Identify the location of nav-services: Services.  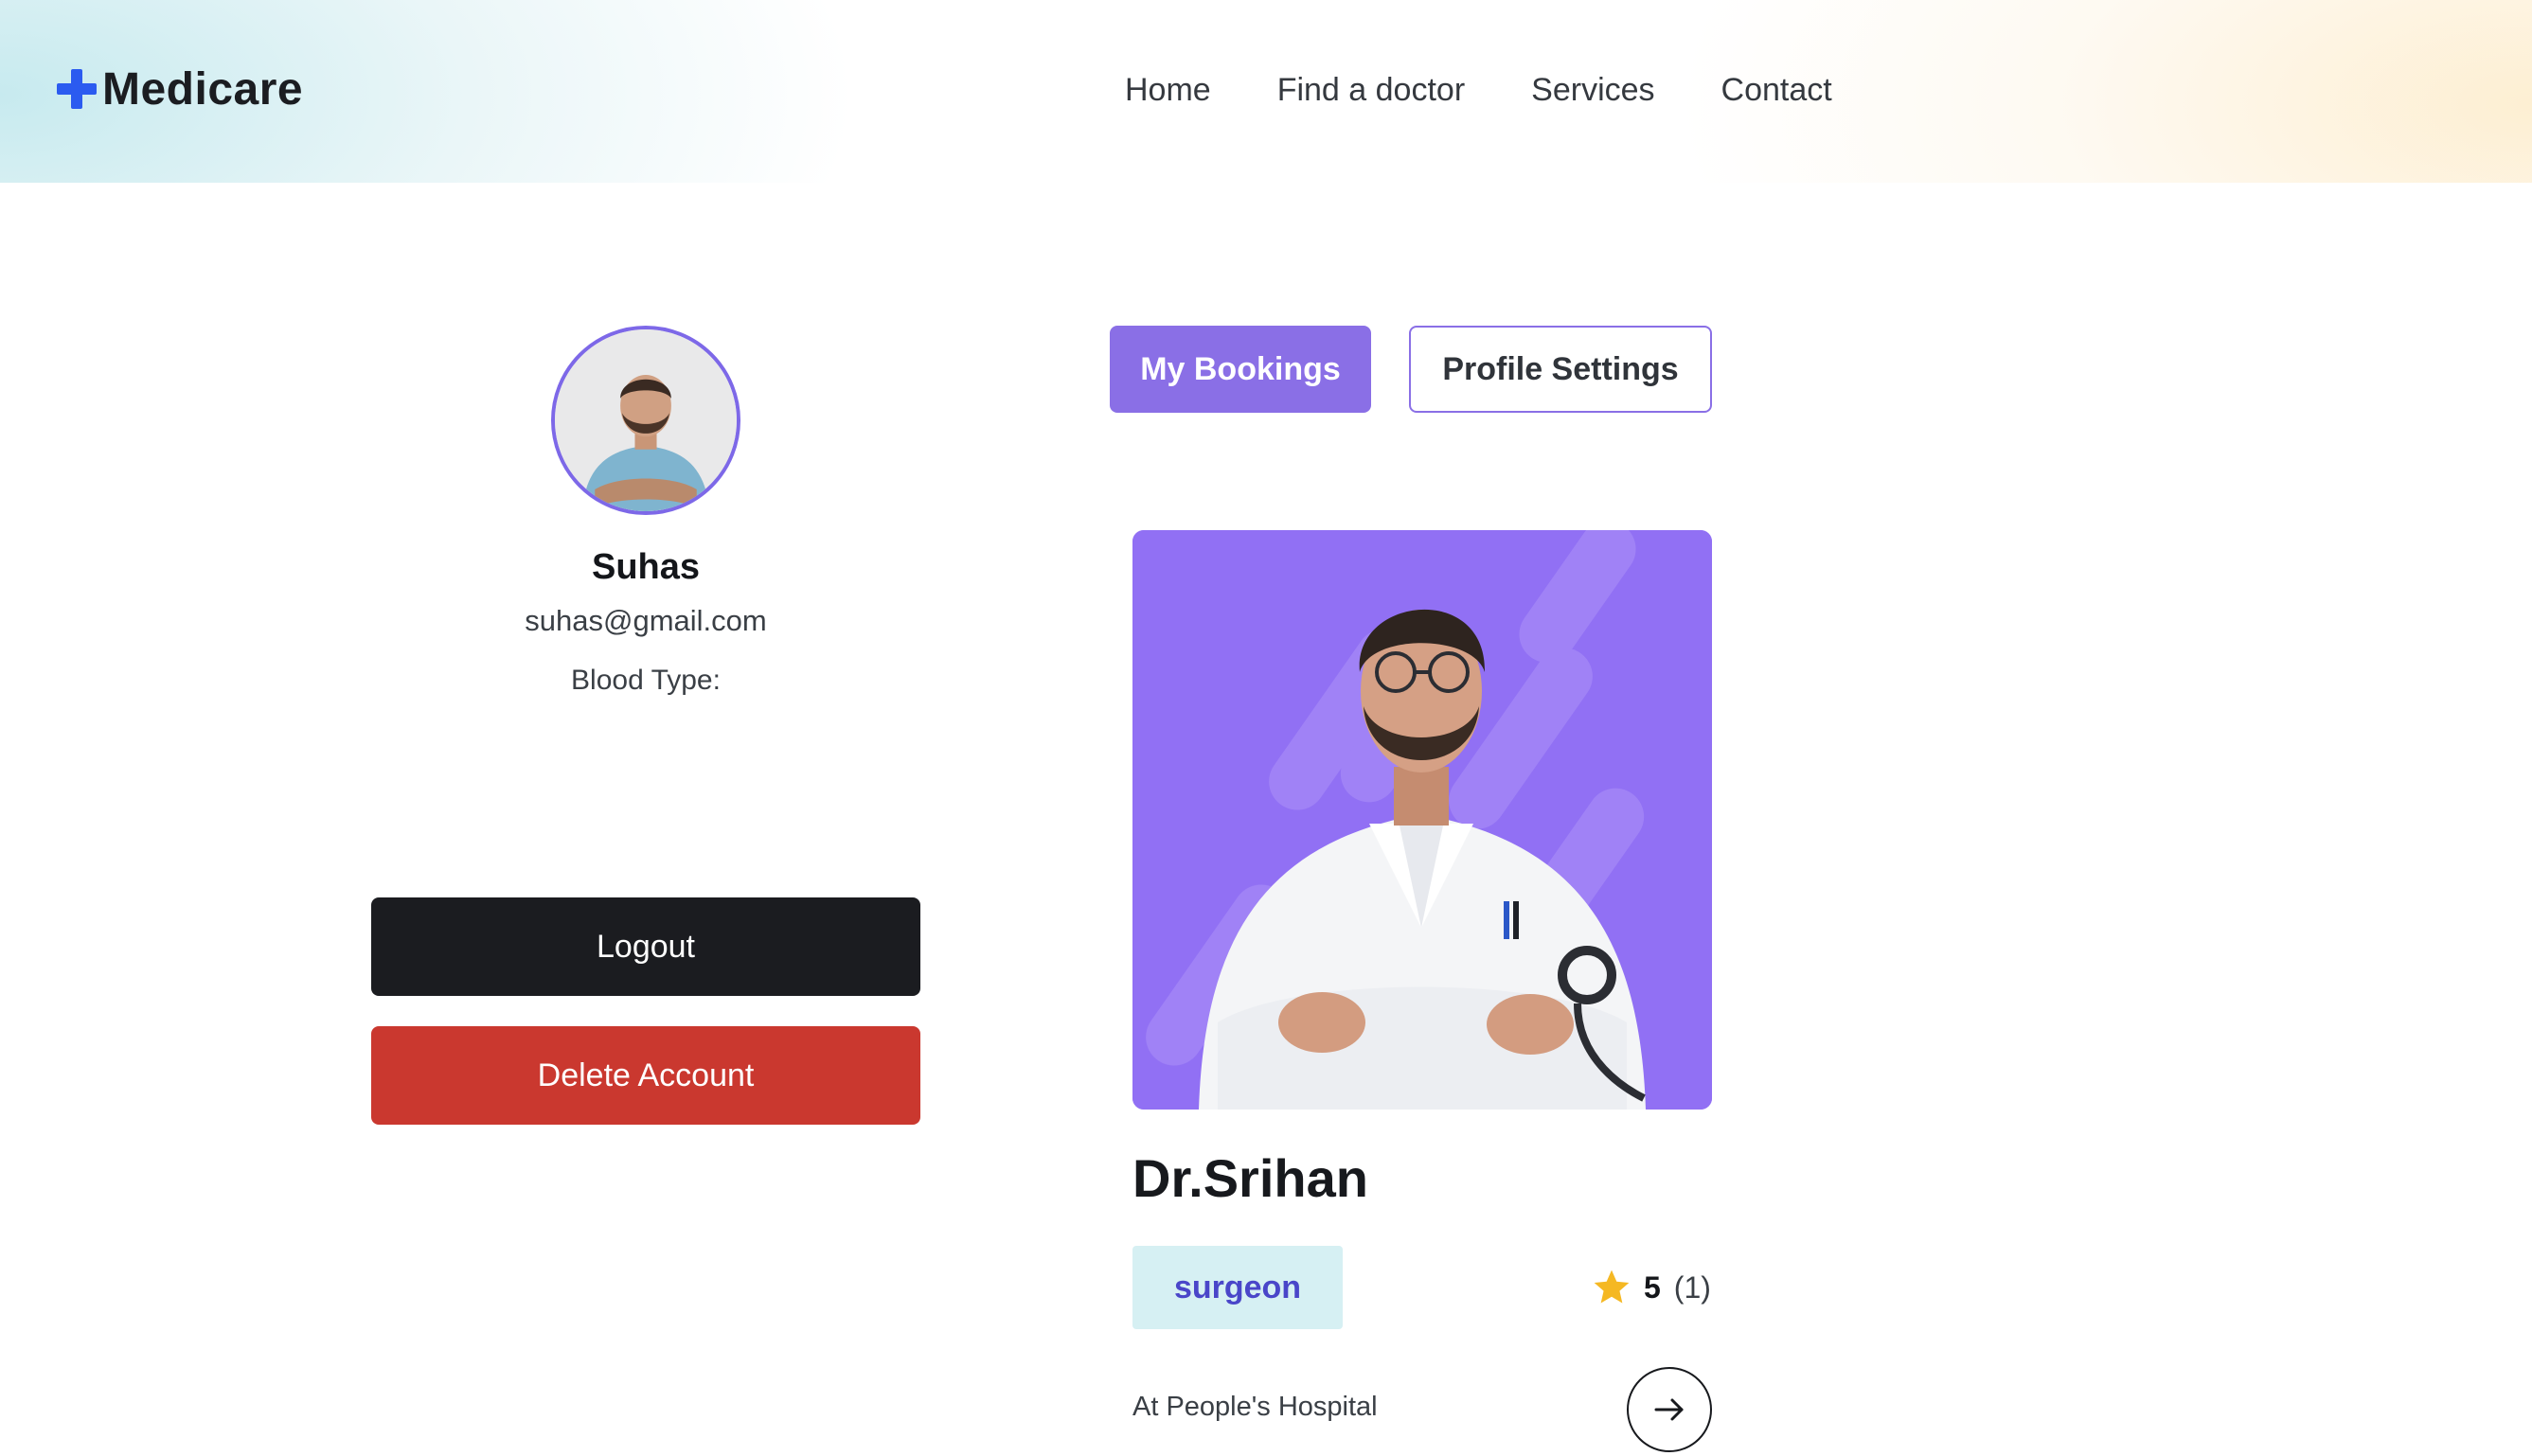
(1592, 90).